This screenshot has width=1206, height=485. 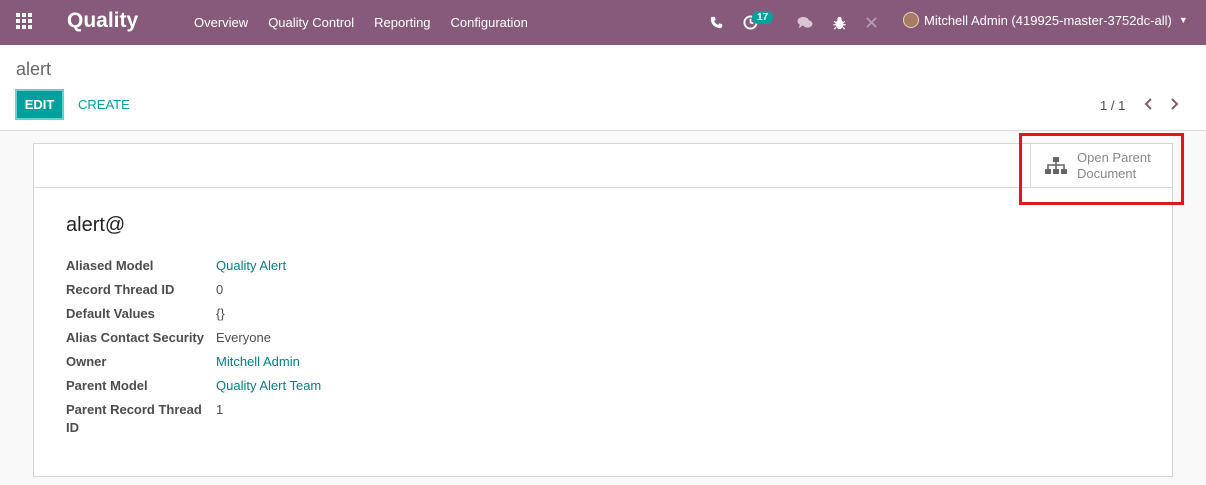 I want to click on button-box: Open Parent Document, so click(x=603, y=166).